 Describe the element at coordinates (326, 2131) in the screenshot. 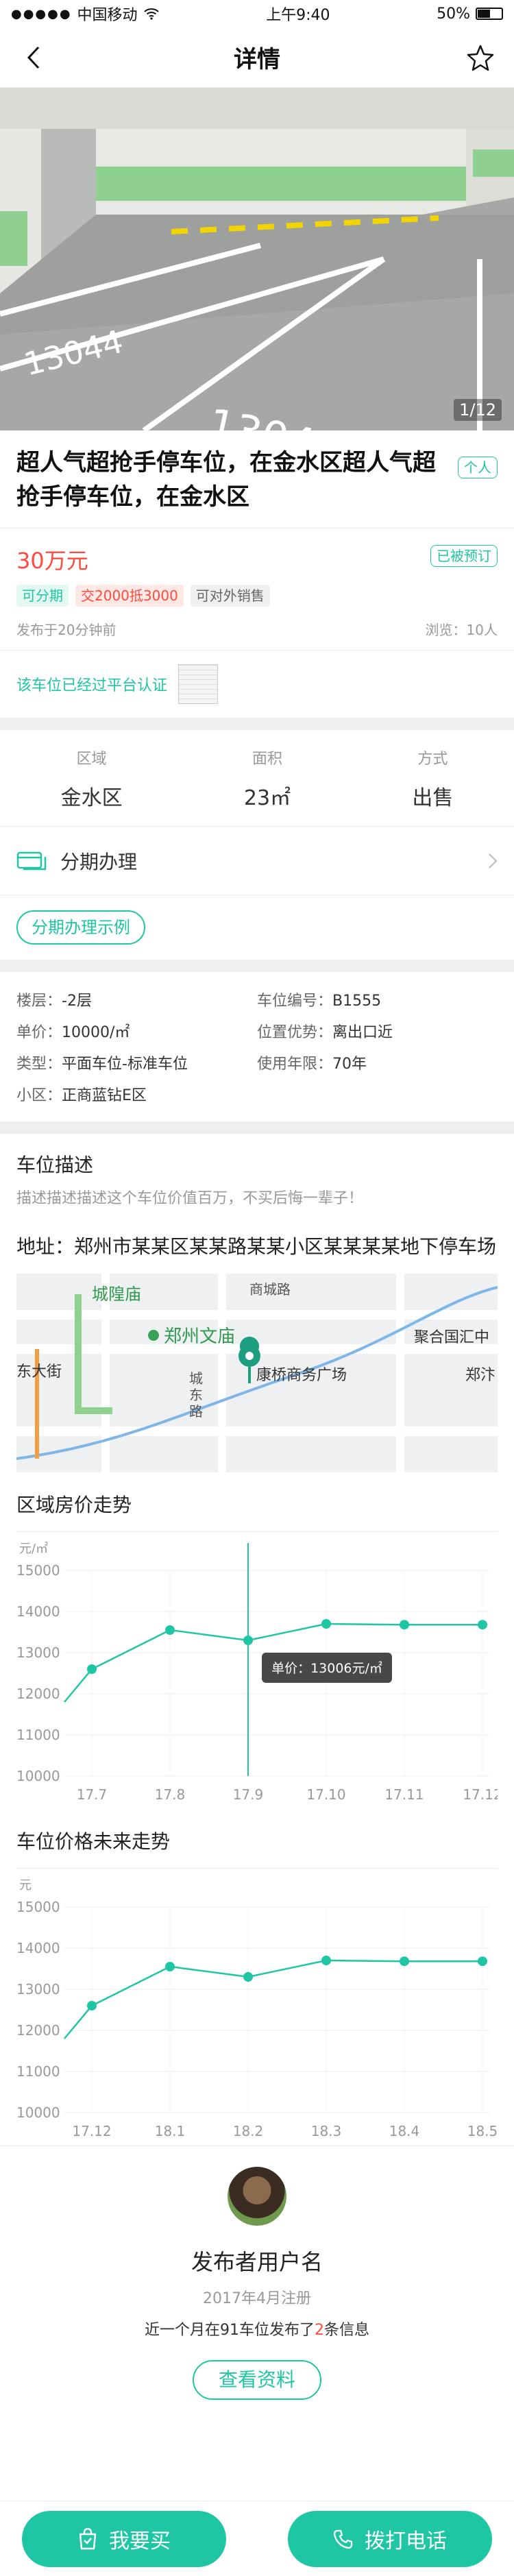

I see `x-tick-label: 18.3` at that location.